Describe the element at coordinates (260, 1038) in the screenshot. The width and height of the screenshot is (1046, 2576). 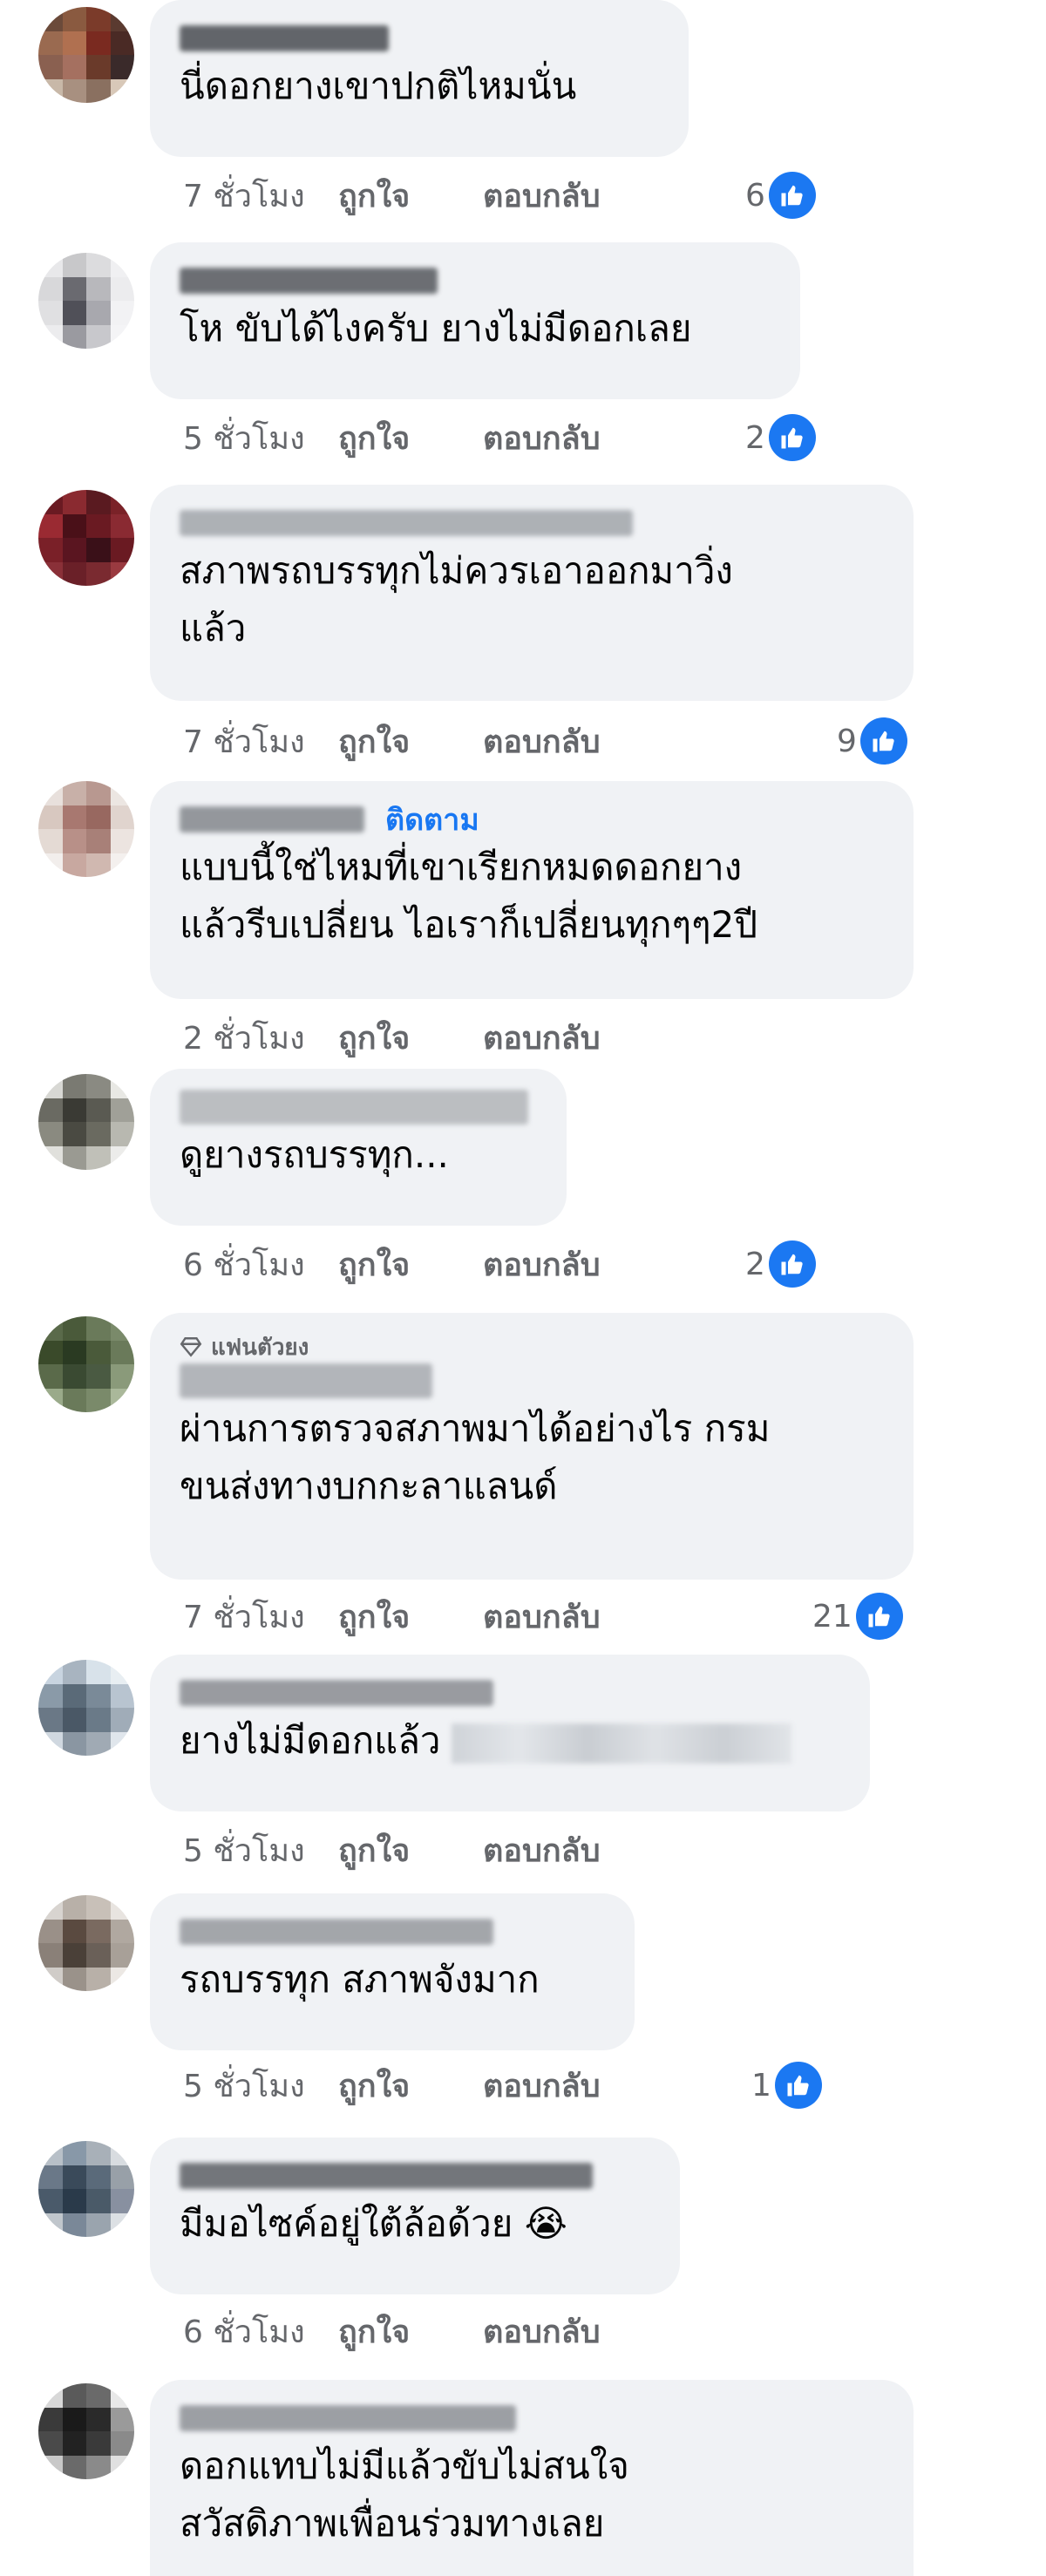
I see `comment-timestamp: 2 ชั่วโมง` at that location.